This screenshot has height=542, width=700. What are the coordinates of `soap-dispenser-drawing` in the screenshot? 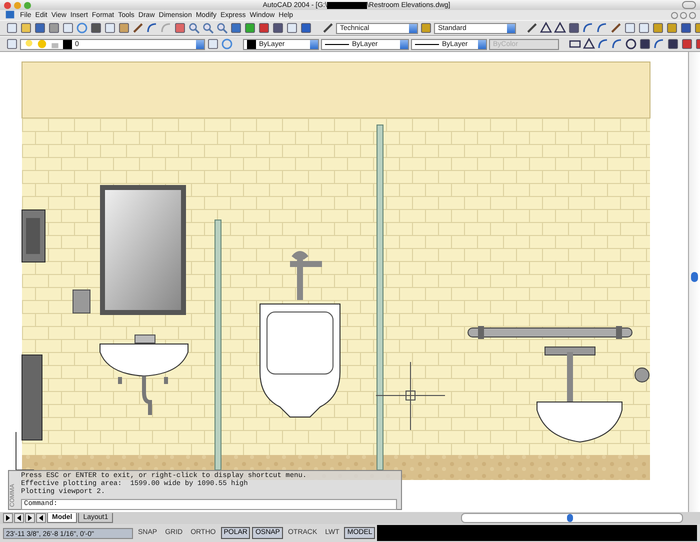 It's located at (81, 302).